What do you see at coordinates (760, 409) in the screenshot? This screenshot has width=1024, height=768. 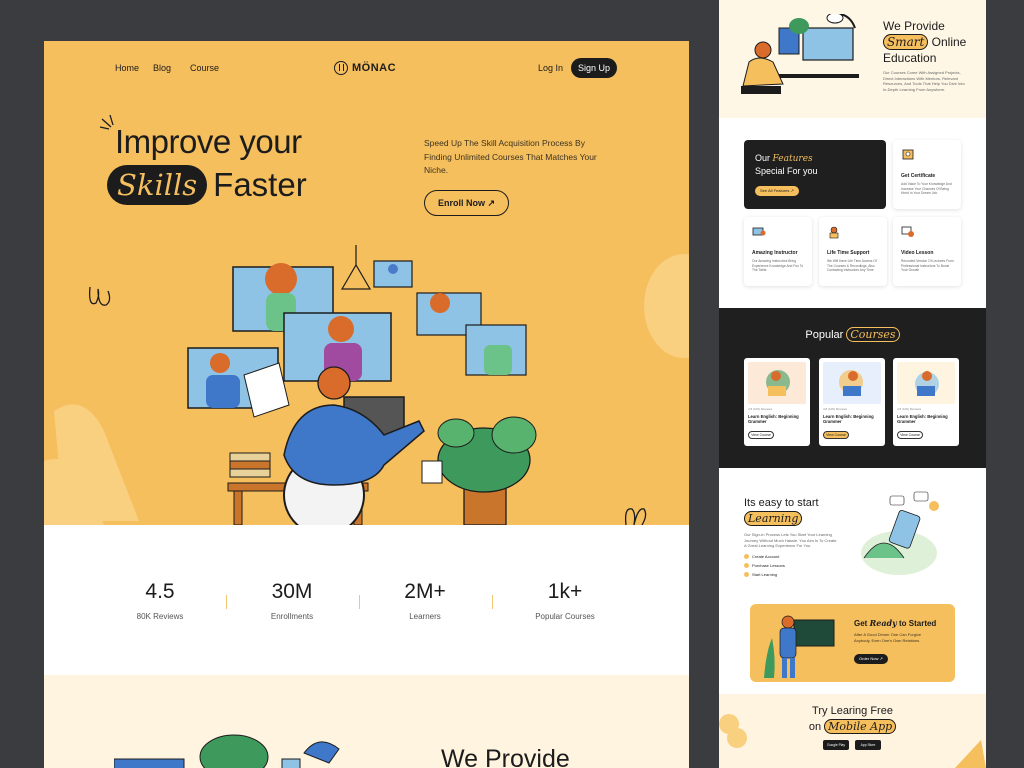 I see `course-meta: 4.8 (100) Reviews` at bounding box center [760, 409].